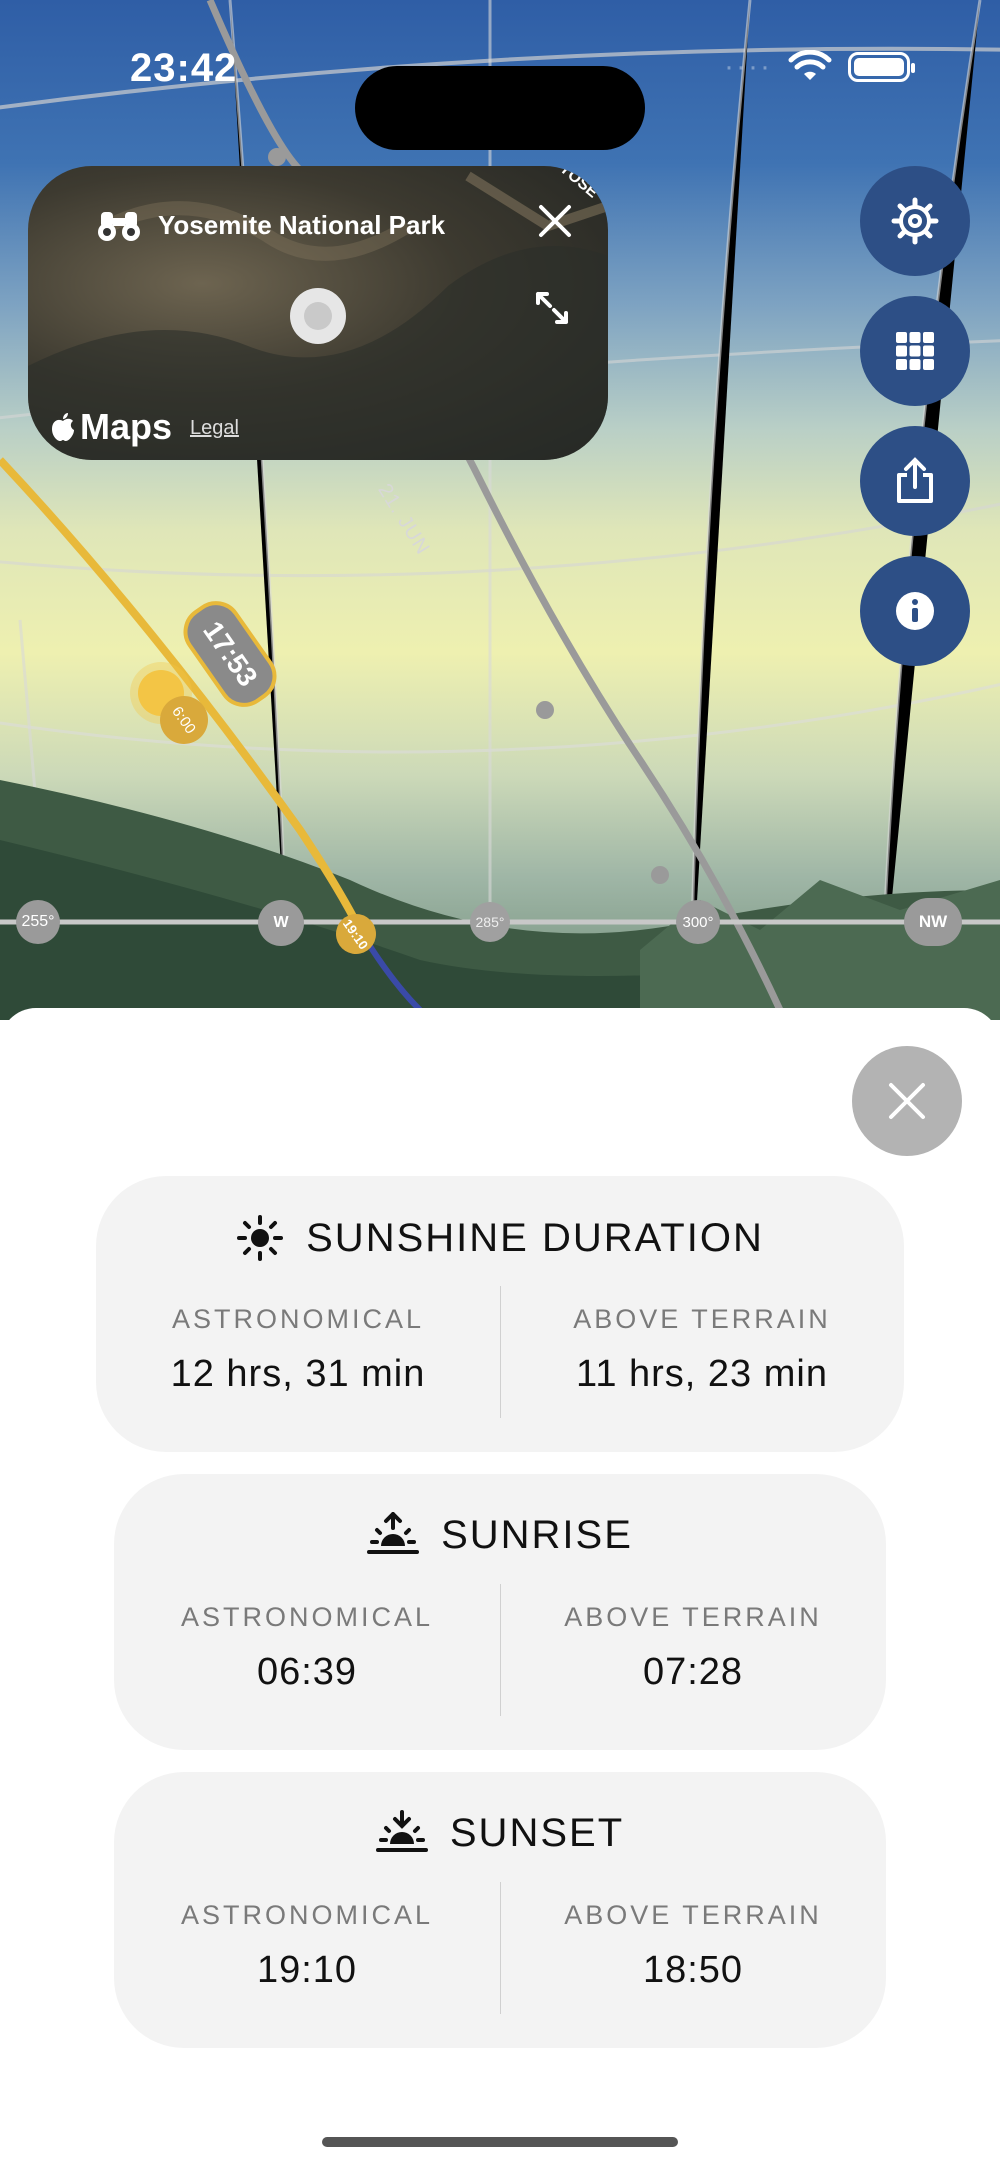 The width and height of the screenshot is (1000, 2167). Describe the element at coordinates (490, 922) in the screenshot. I see `compass-marker: 285°` at that location.